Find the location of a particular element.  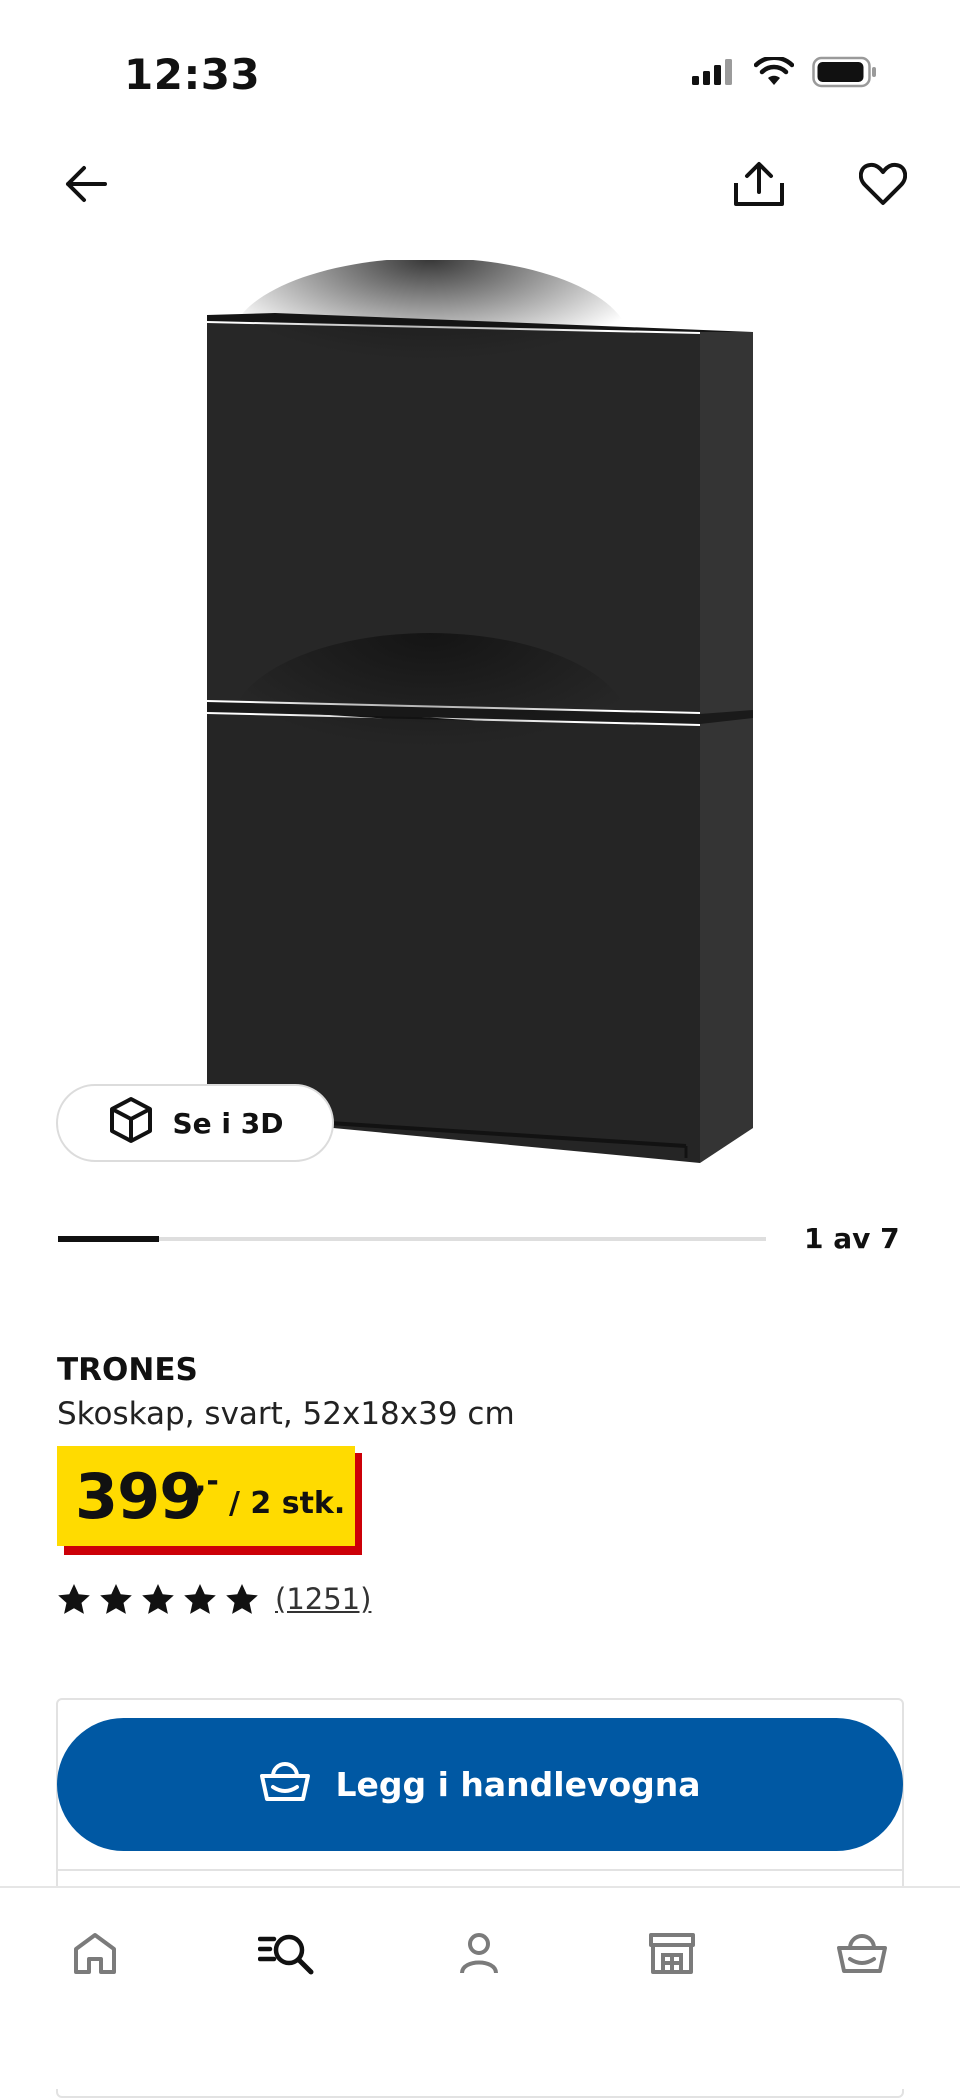

search-icon is located at coordinates (286, 1955).